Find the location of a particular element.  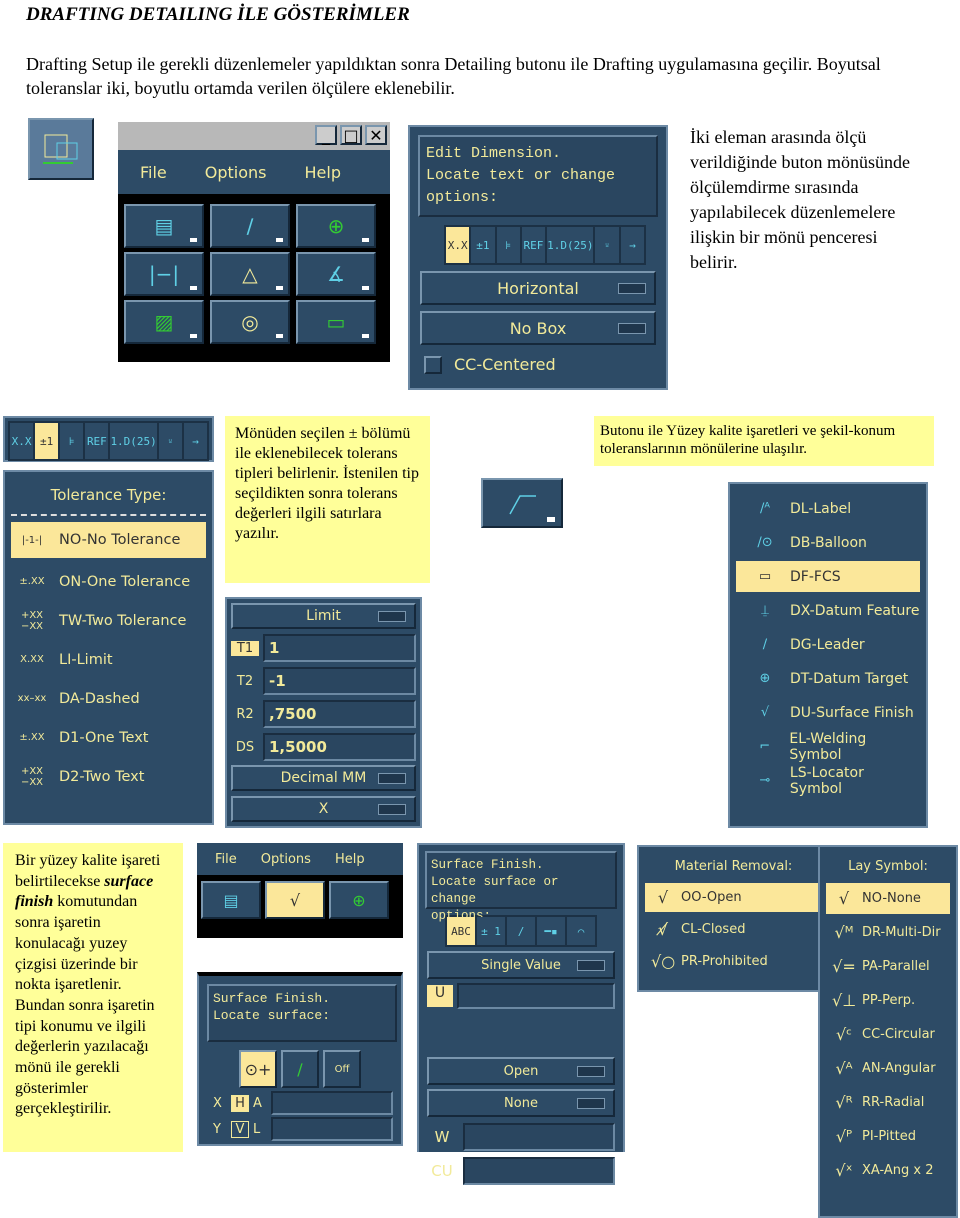

placement-button: ⊙+ is located at coordinates (258, 1069).